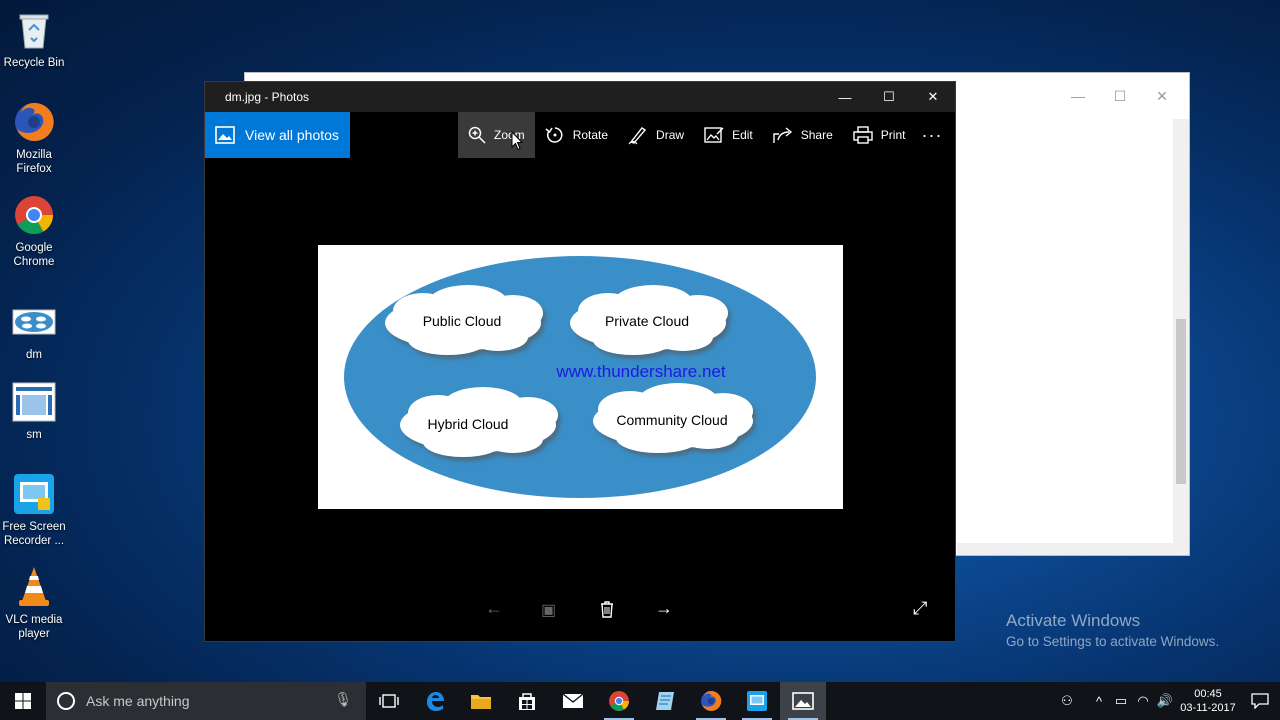  I want to click on desktop-icon-recycle-bin: Recycle Bin, so click(34, 39).